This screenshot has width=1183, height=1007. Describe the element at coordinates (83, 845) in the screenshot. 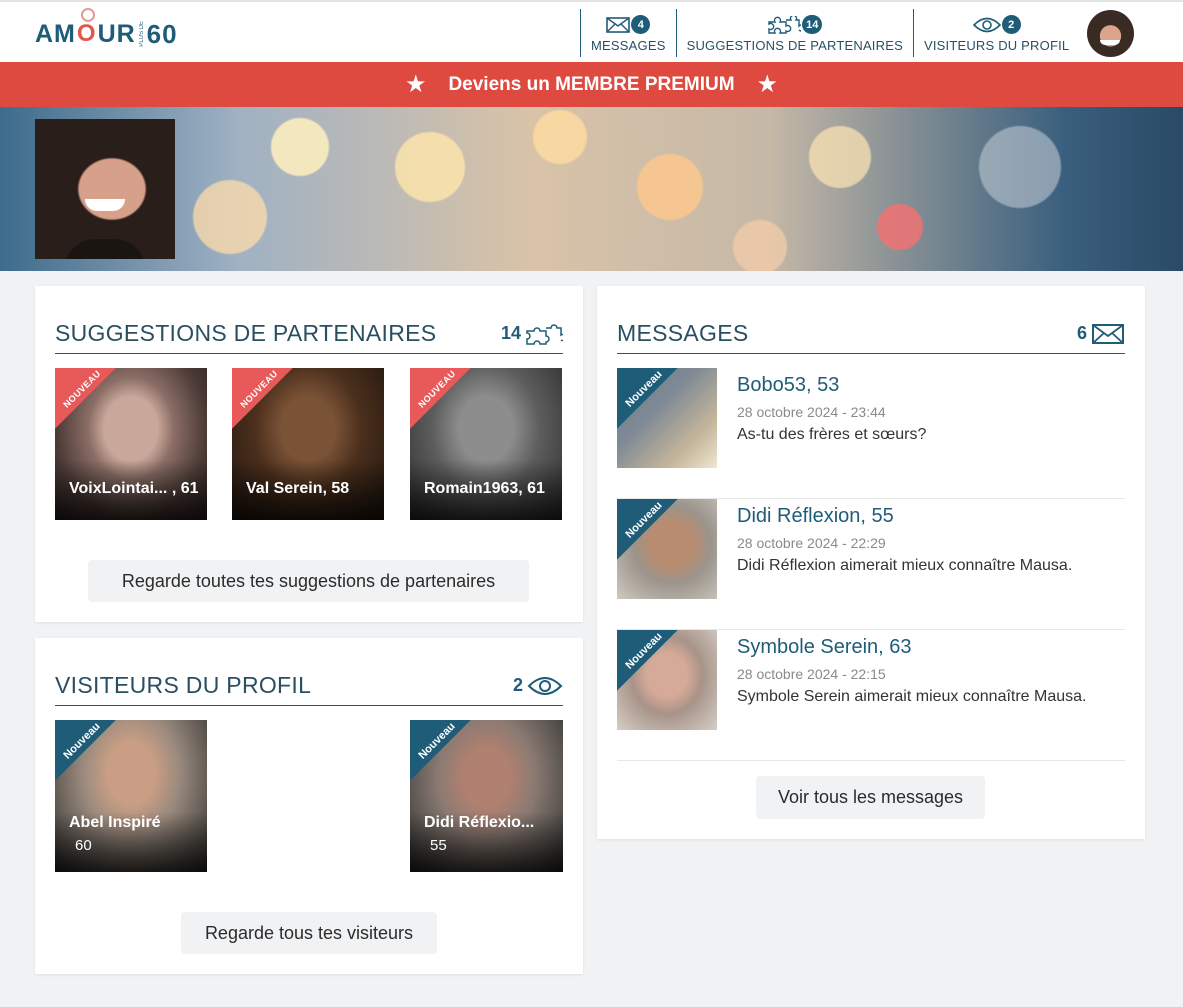

I see `visitor-age: 60` at that location.